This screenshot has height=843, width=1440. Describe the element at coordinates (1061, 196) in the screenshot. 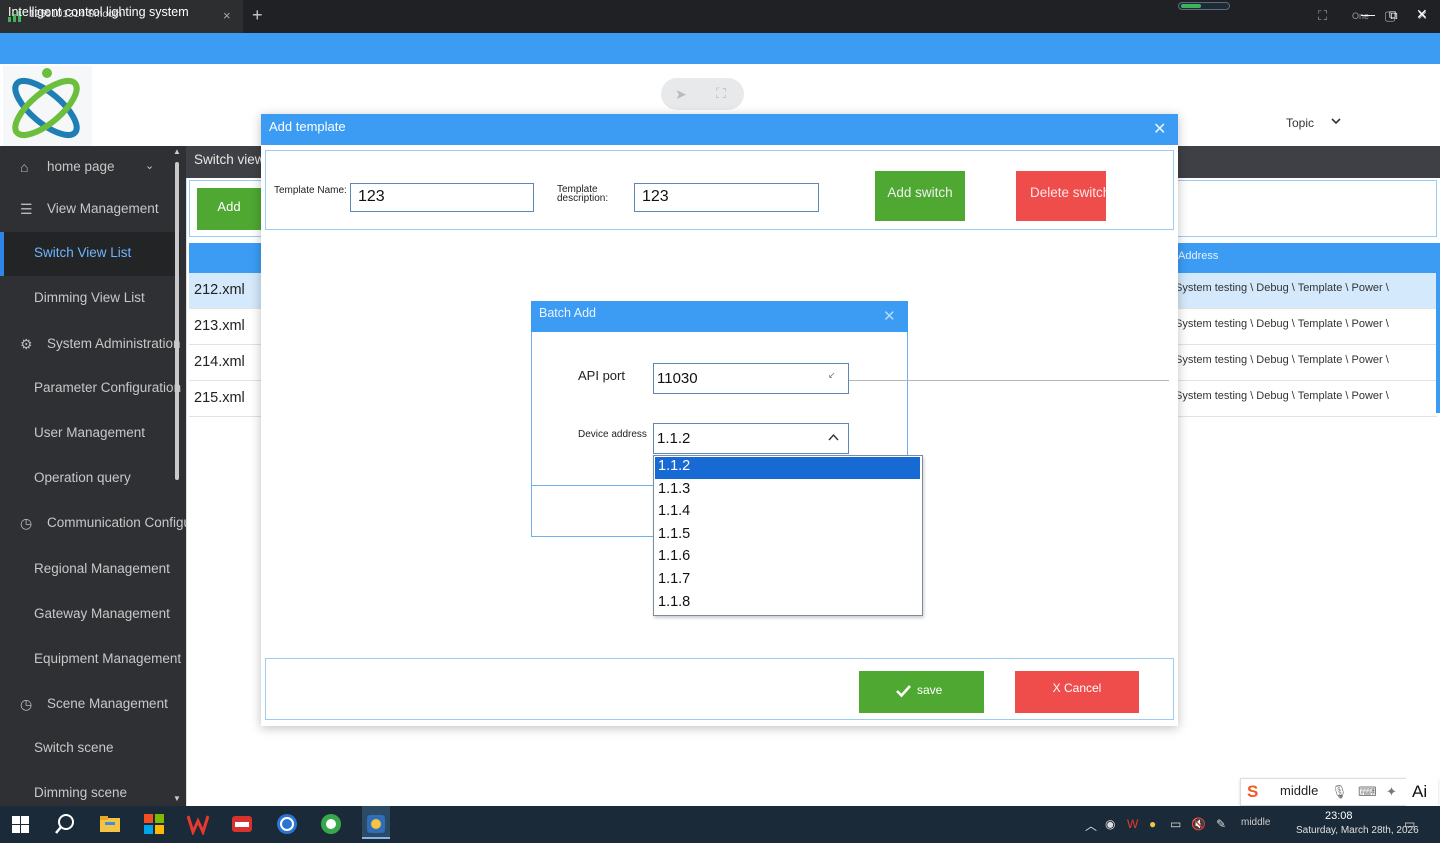

I see `delete-switch-button: Delete switch` at that location.